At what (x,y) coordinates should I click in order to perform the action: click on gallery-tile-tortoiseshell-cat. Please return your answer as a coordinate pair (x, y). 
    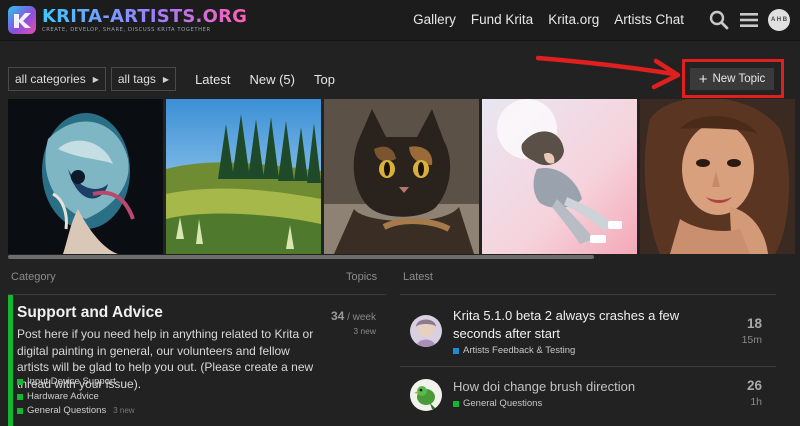
    Looking at the image, I should click on (401, 176).